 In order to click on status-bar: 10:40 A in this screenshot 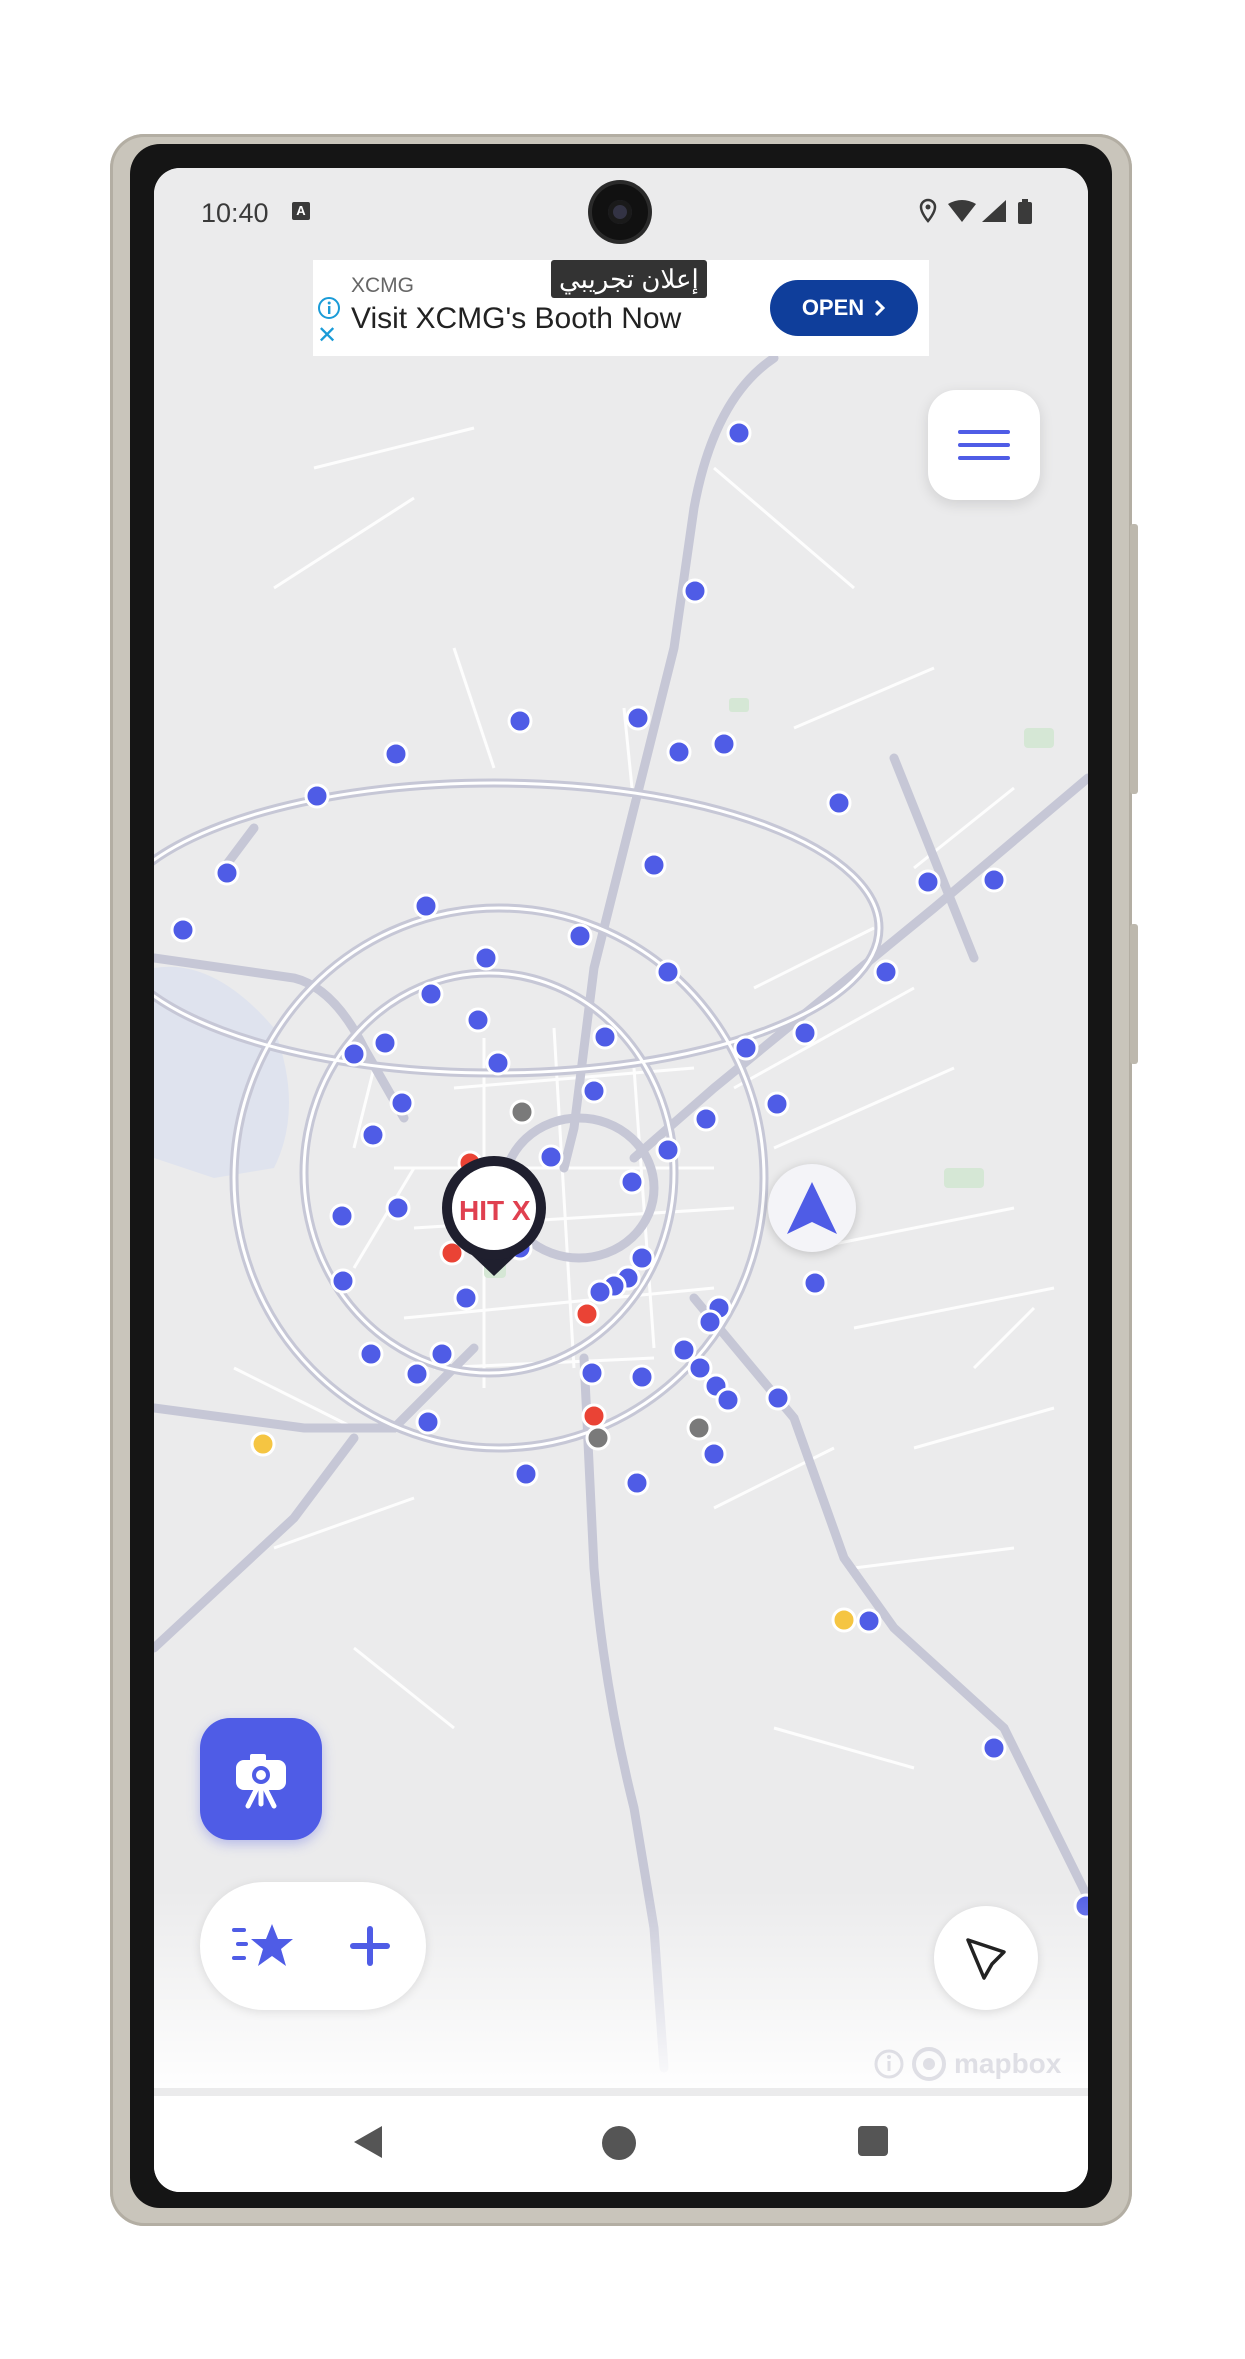, I will do `click(621, 214)`.